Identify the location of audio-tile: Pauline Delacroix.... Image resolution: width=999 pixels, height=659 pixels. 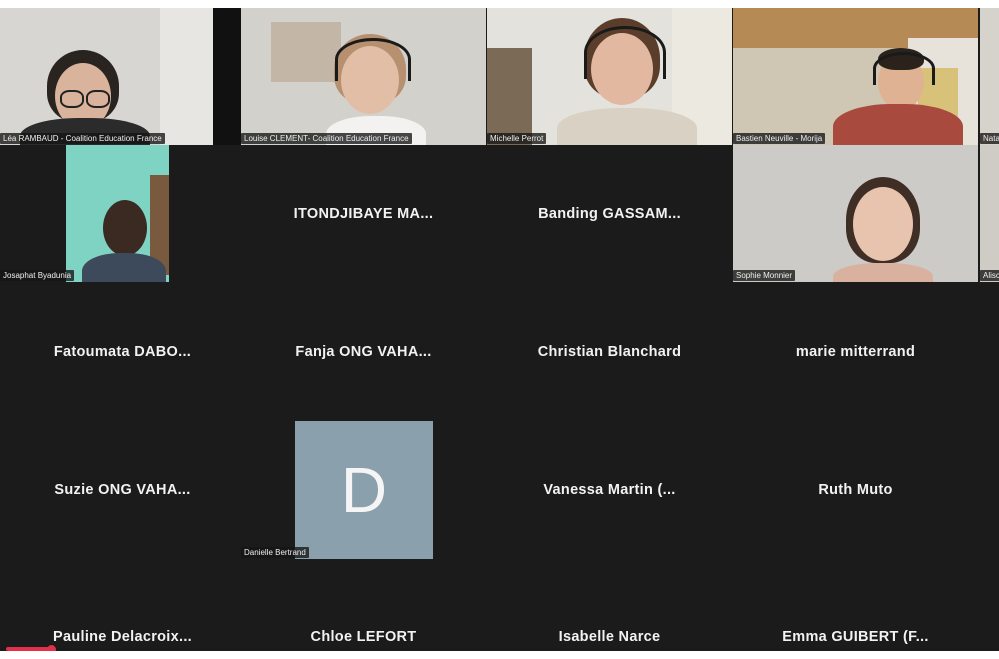
(122, 605).